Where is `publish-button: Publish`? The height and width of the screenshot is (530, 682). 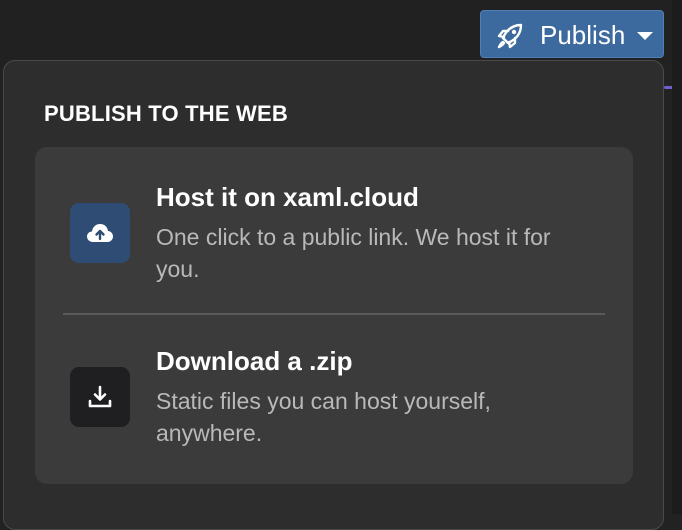 publish-button: Publish is located at coordinates (572, 34).